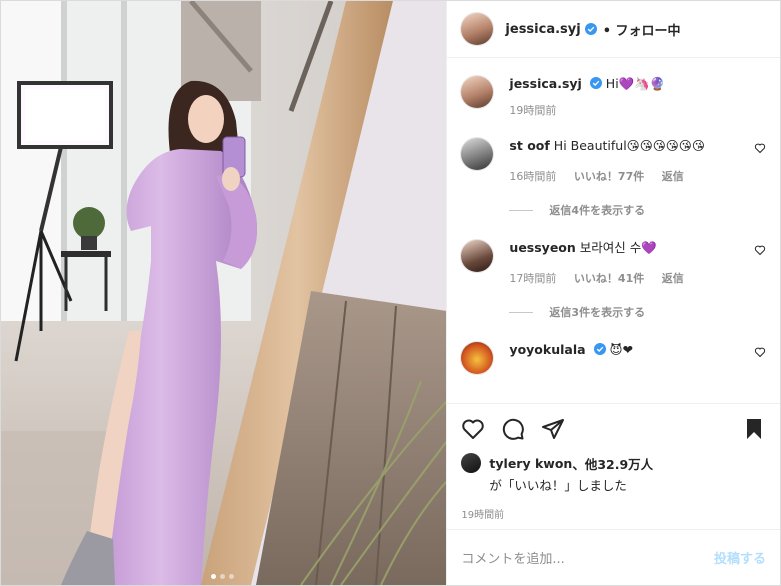 The image size is (781, 586). Describe the element at coordinates (613, 97) in the screenshot. I see `caption: jessica.syj Hi💜🦄🔮 19時間前` at that location.